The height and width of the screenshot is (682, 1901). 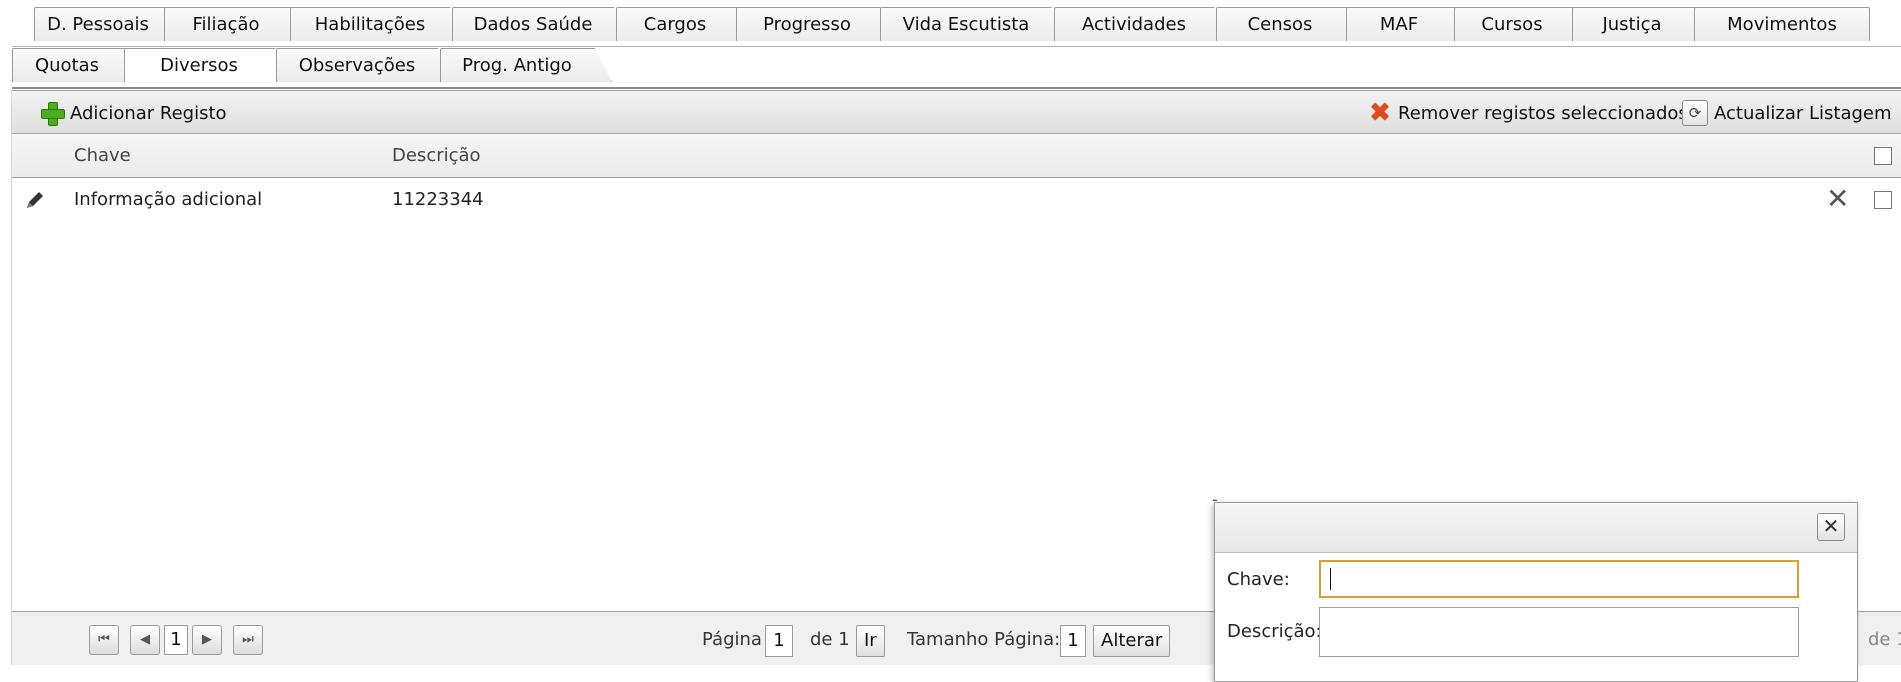 What do you see at coordinates (208, 65) in the screenshot?
I see `tab-diversos: Diversos` at bounding box center [208, 65].